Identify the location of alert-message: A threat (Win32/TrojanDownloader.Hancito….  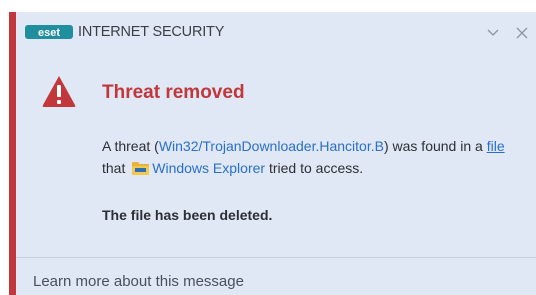
(312, 157).